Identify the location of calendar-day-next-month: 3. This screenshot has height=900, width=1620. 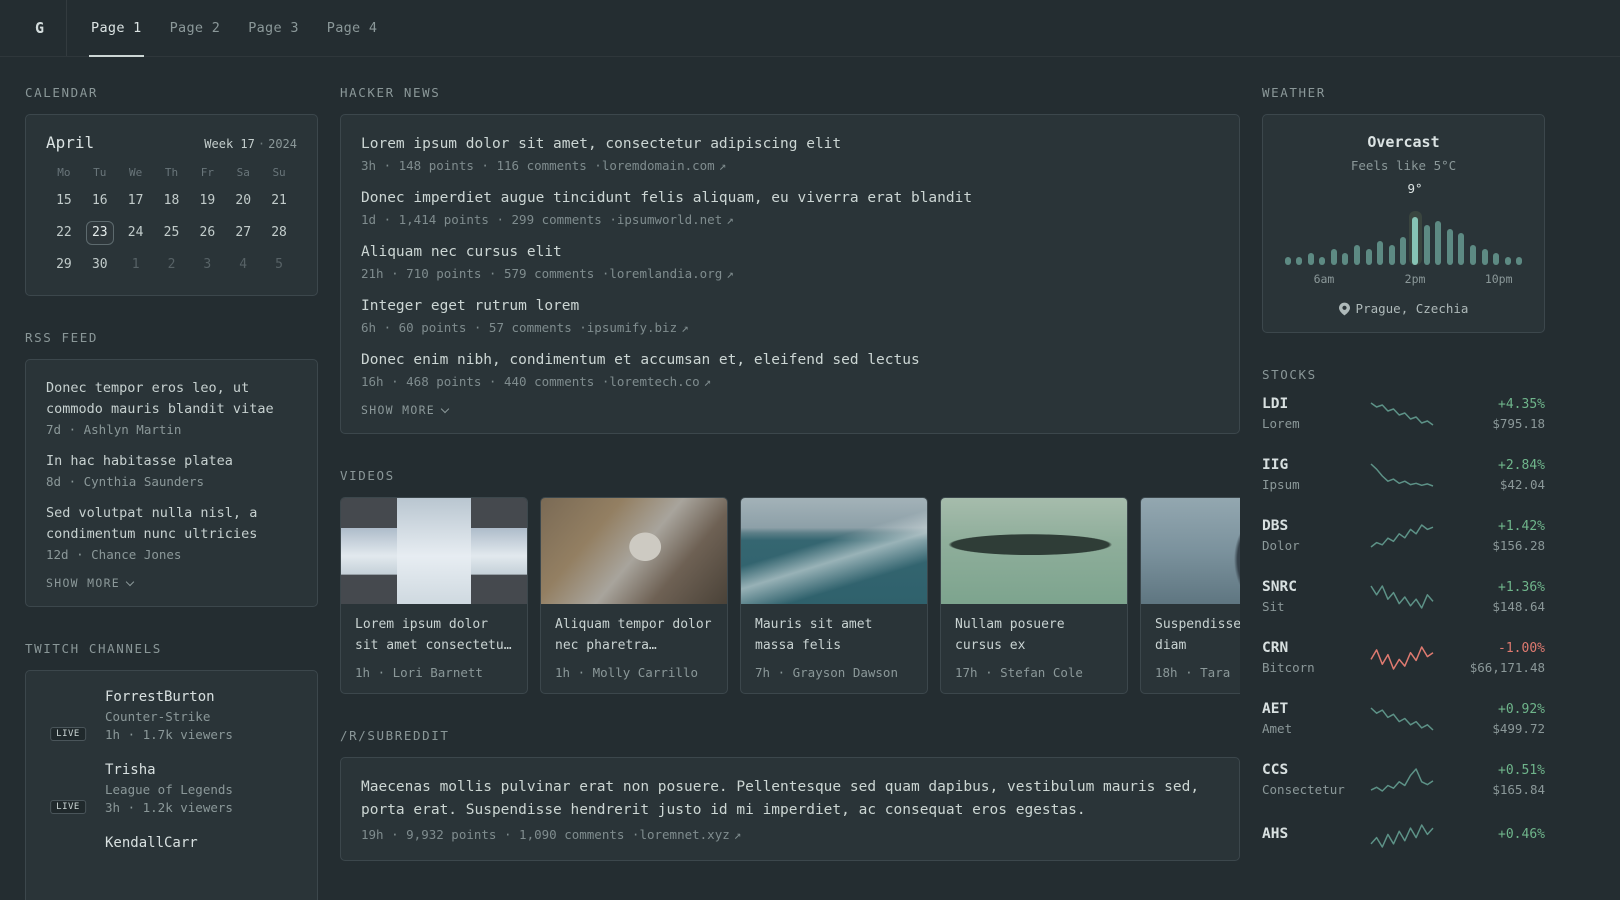
(207, 264).